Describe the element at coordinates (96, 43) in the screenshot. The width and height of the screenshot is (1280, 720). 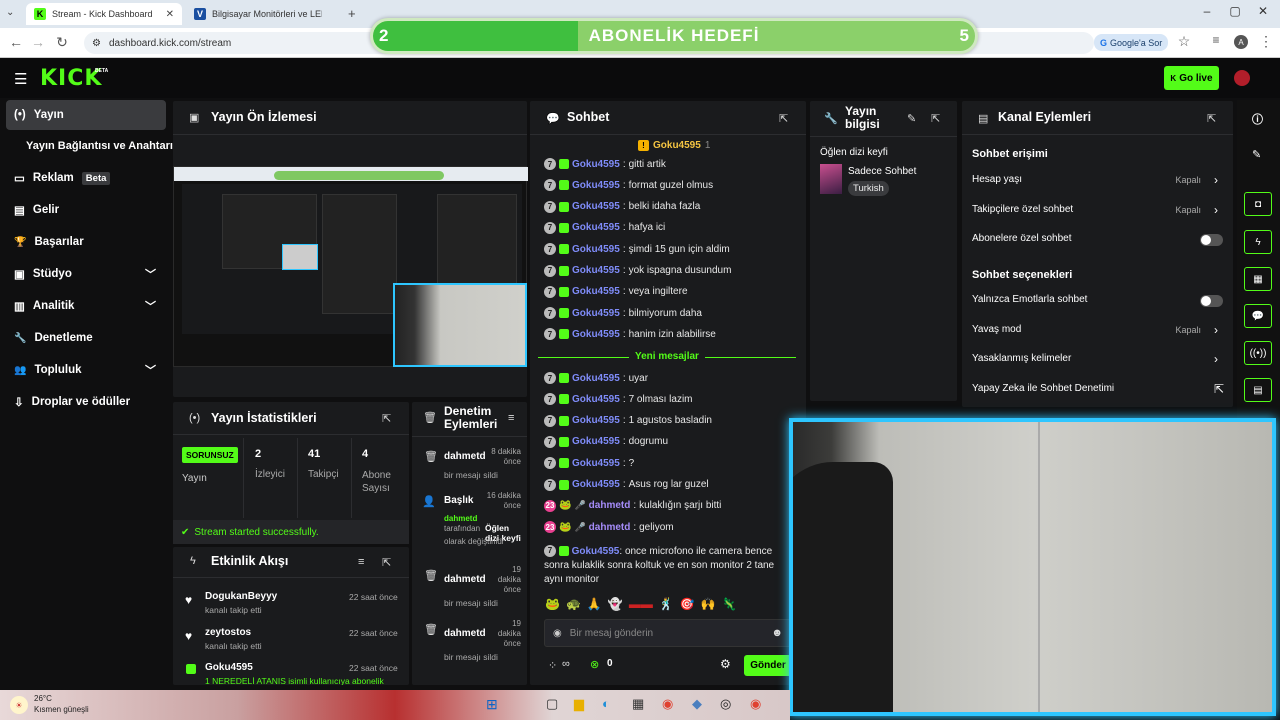
I see `site-info-icon: ⚙` at that location.